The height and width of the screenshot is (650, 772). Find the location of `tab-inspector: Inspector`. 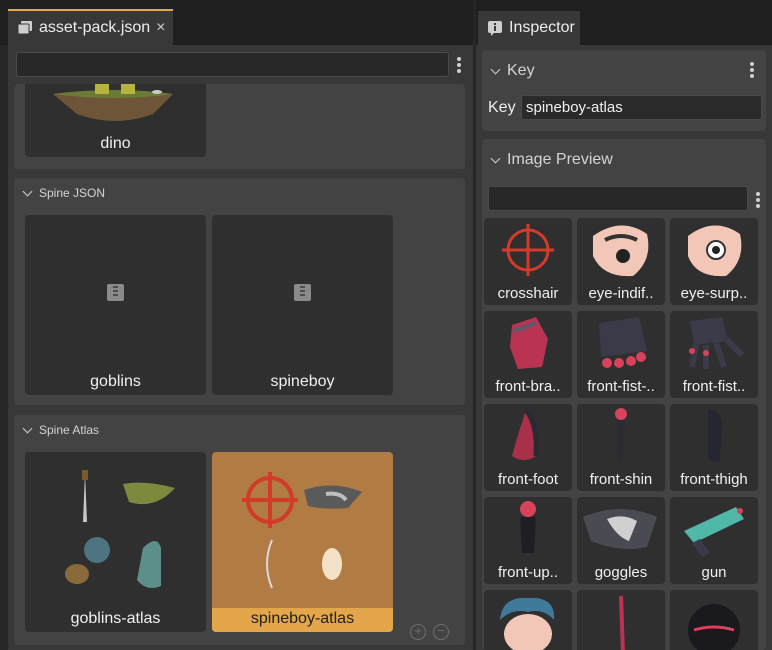

tab-inspector: Inspector is located at coordinates (529, 28).